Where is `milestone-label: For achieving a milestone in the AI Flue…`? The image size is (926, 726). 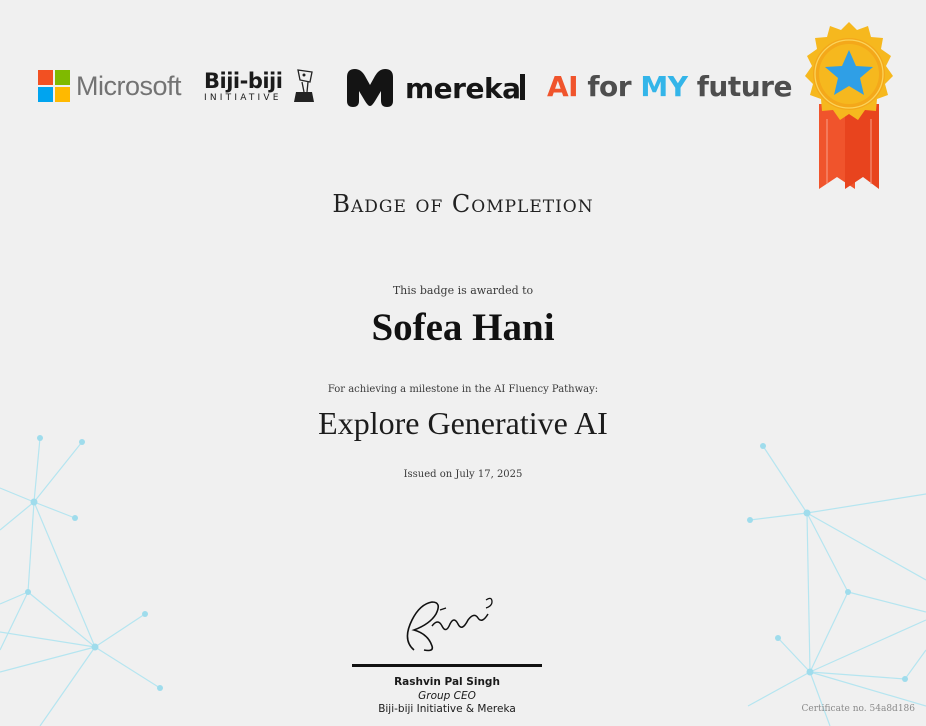
milestone-label: For achieving a milestone in the AI Flue… is located at coordinates (463, 389).